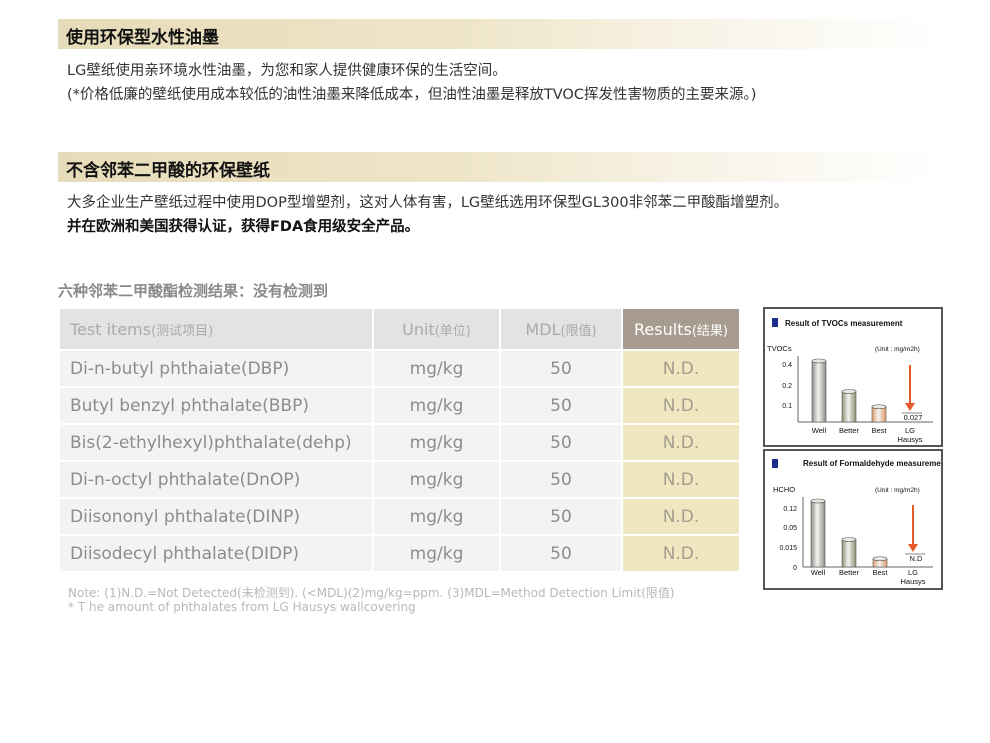 The image size is (990, 743). Describe the element at coordinates (216, 442) in the screenshot. I see `cell-item: Bis(2-ethylhexyl)phthalate(dehp)` at that location.